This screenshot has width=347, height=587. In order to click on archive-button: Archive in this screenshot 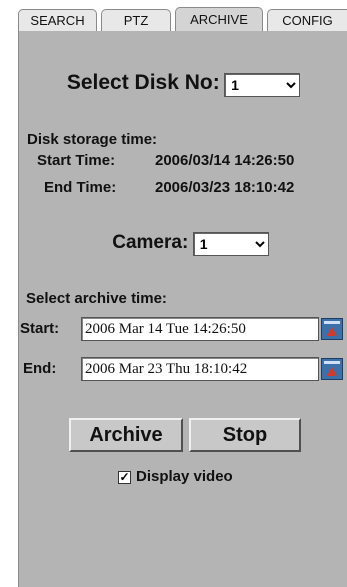, I will do `click(126, 435)`.